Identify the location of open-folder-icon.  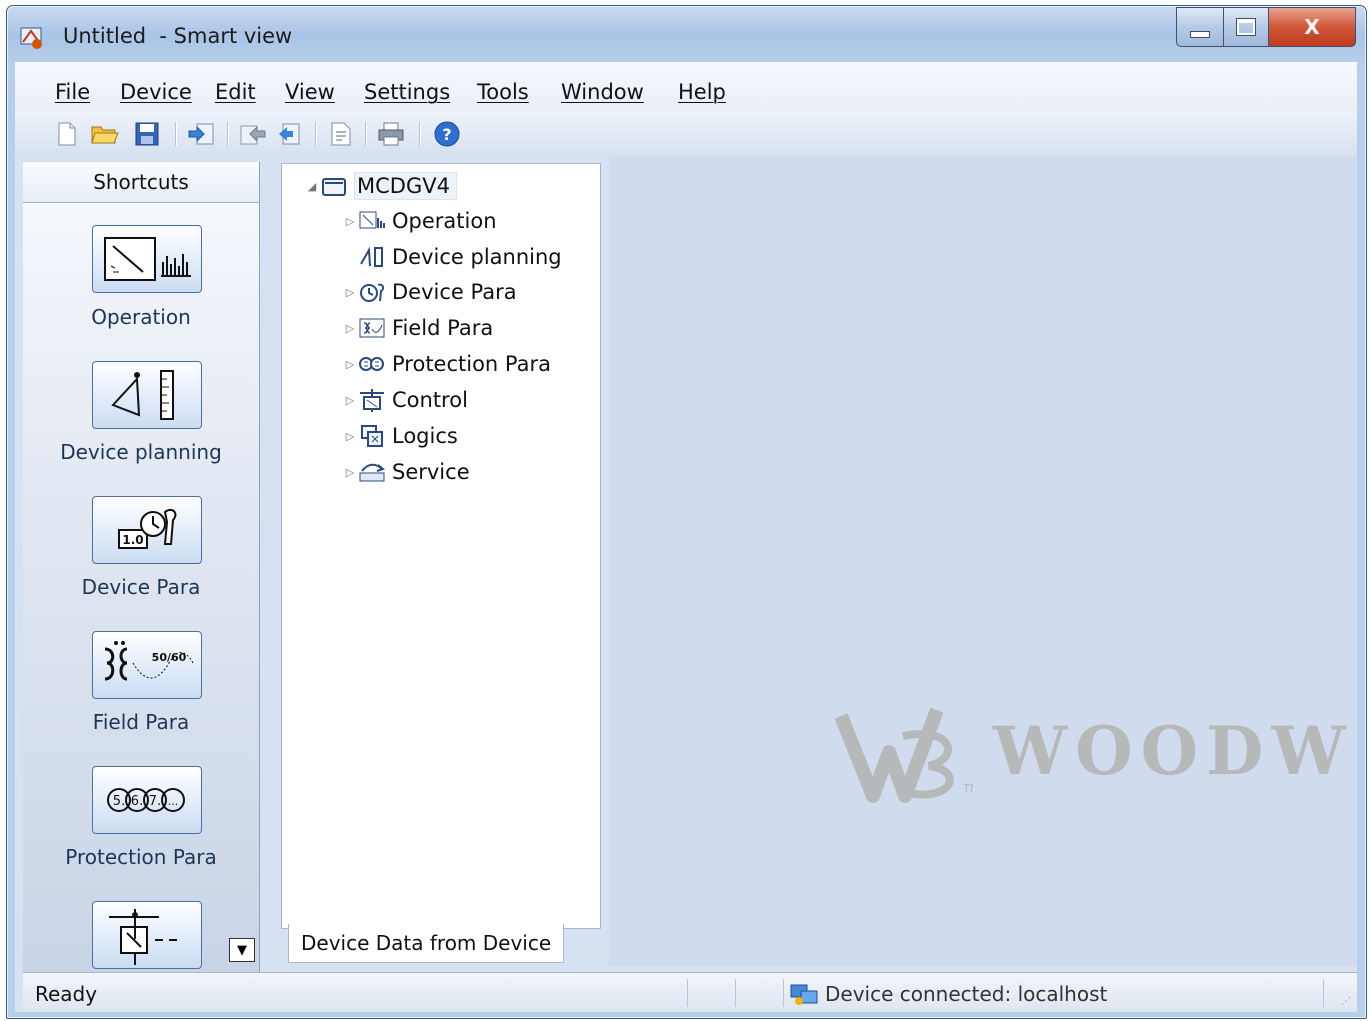
(105, 134).